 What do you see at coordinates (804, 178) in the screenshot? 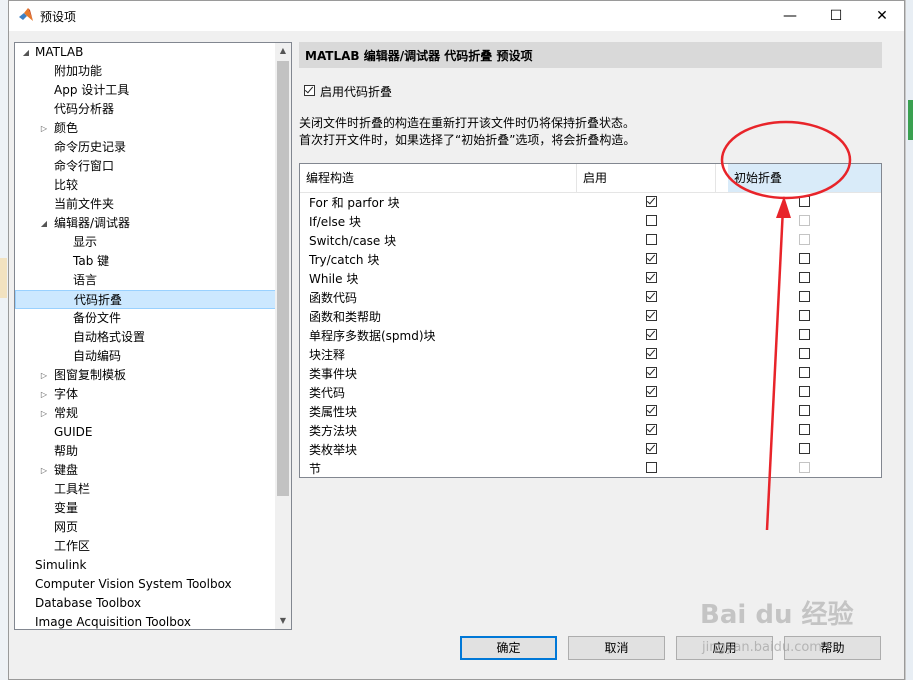
I see `column-header-initial-fold: 初始折叠` at bounding box center [804, 178].